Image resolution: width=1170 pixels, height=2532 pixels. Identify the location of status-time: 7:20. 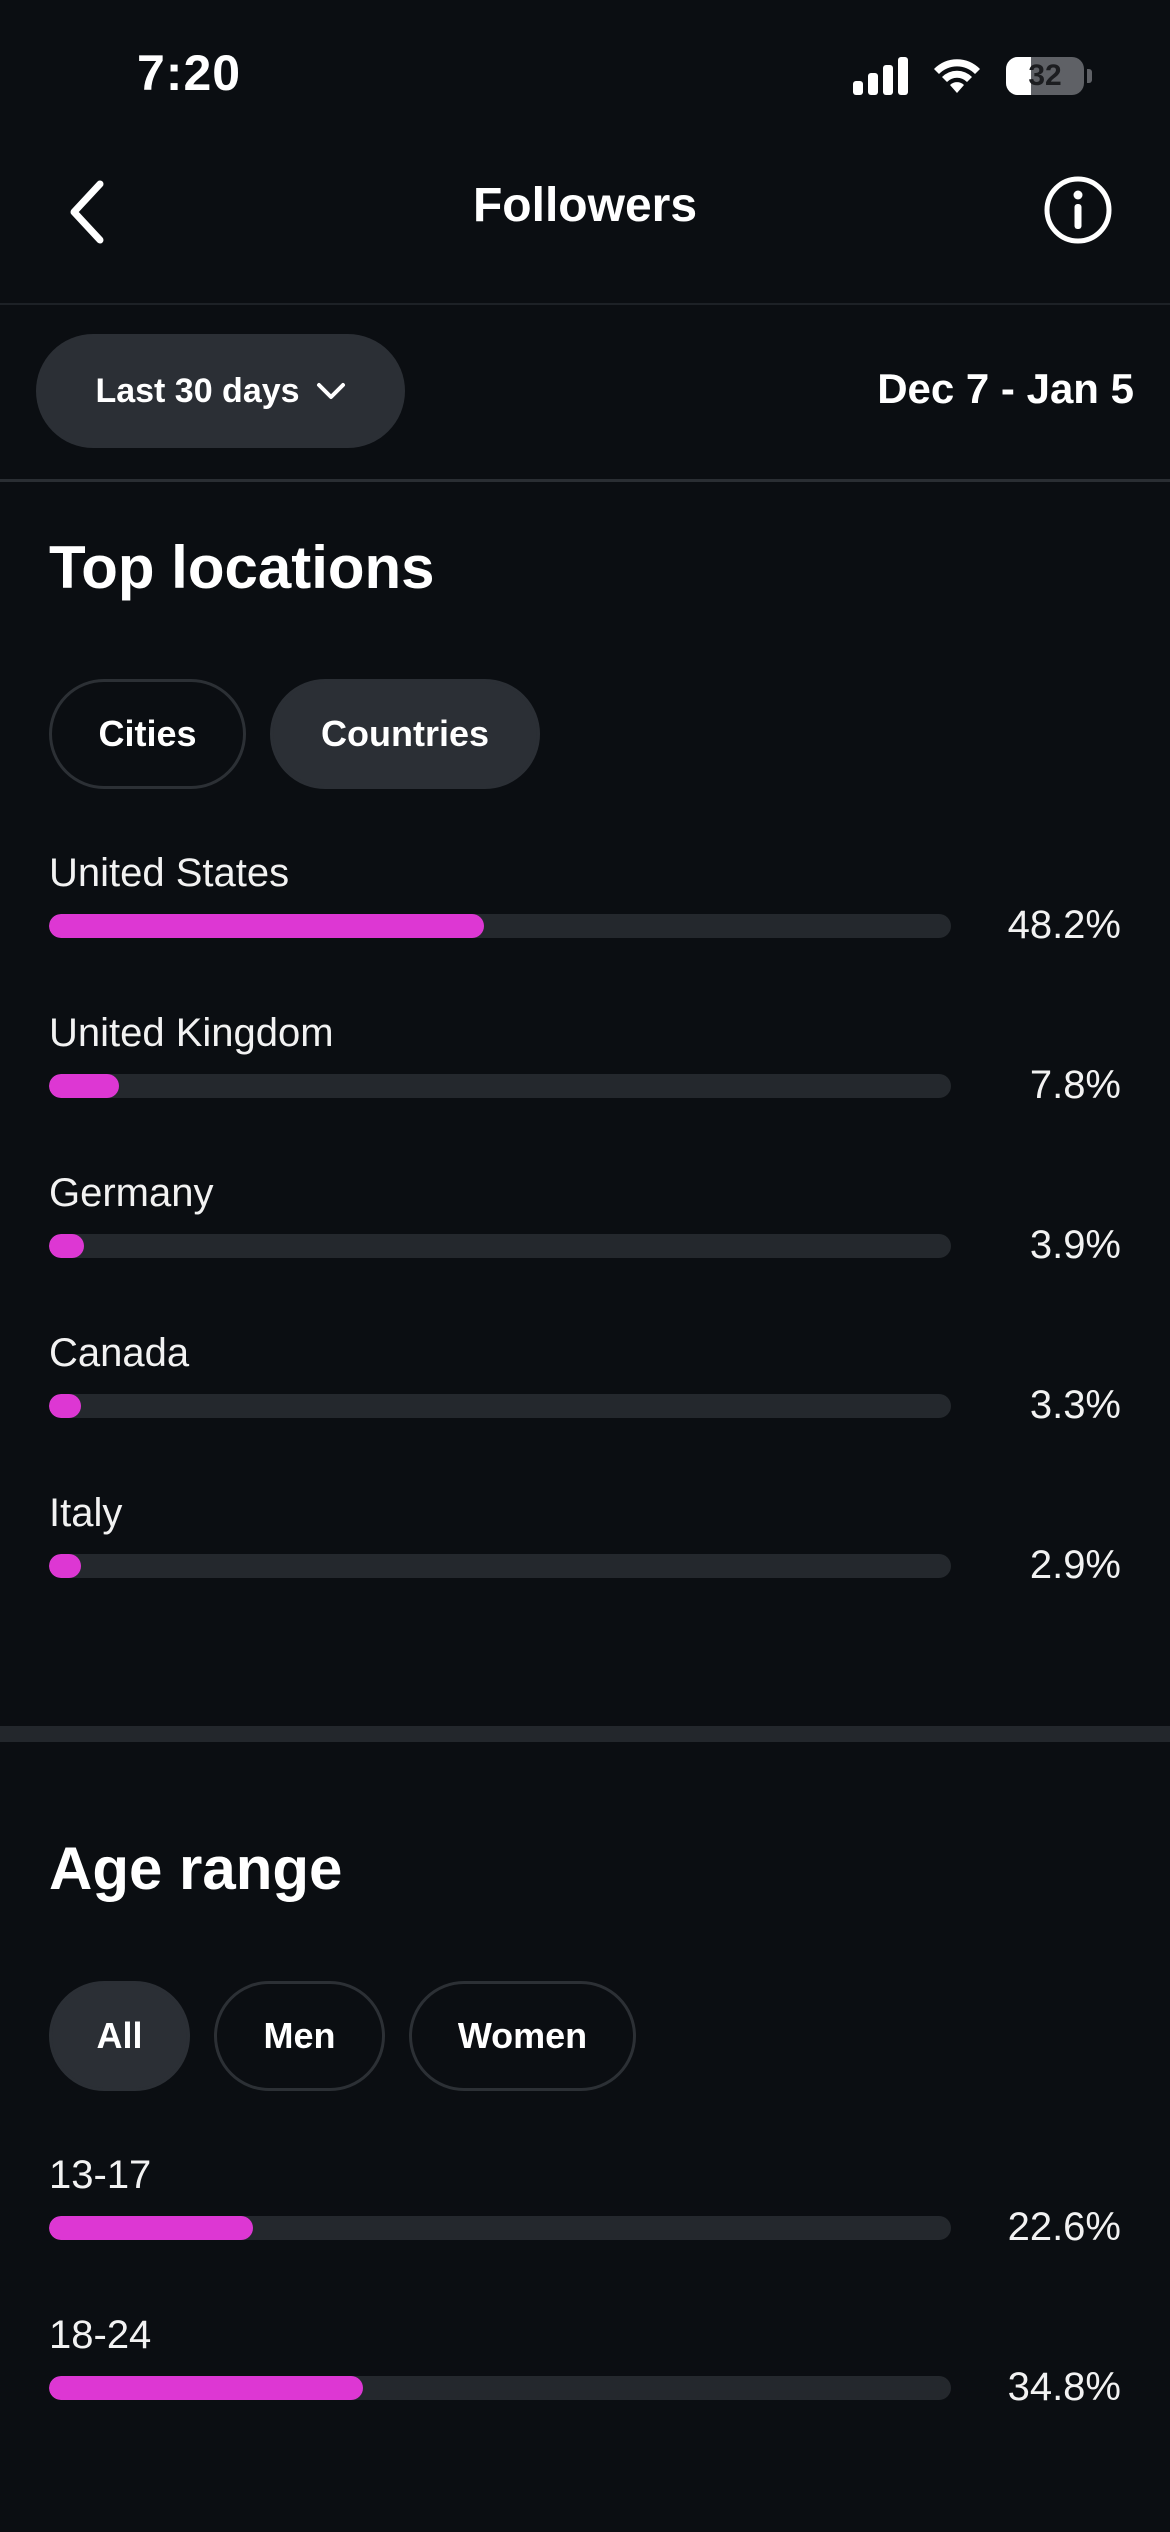
(189, 73).